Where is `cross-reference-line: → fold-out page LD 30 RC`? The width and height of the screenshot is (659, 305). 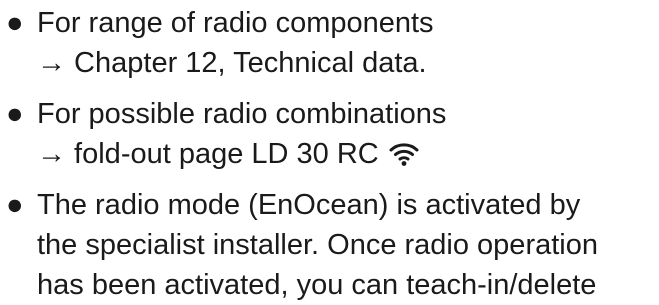
cross-reference-line: → fold-out page LD 30 RC is located at coordinates (346, 154).